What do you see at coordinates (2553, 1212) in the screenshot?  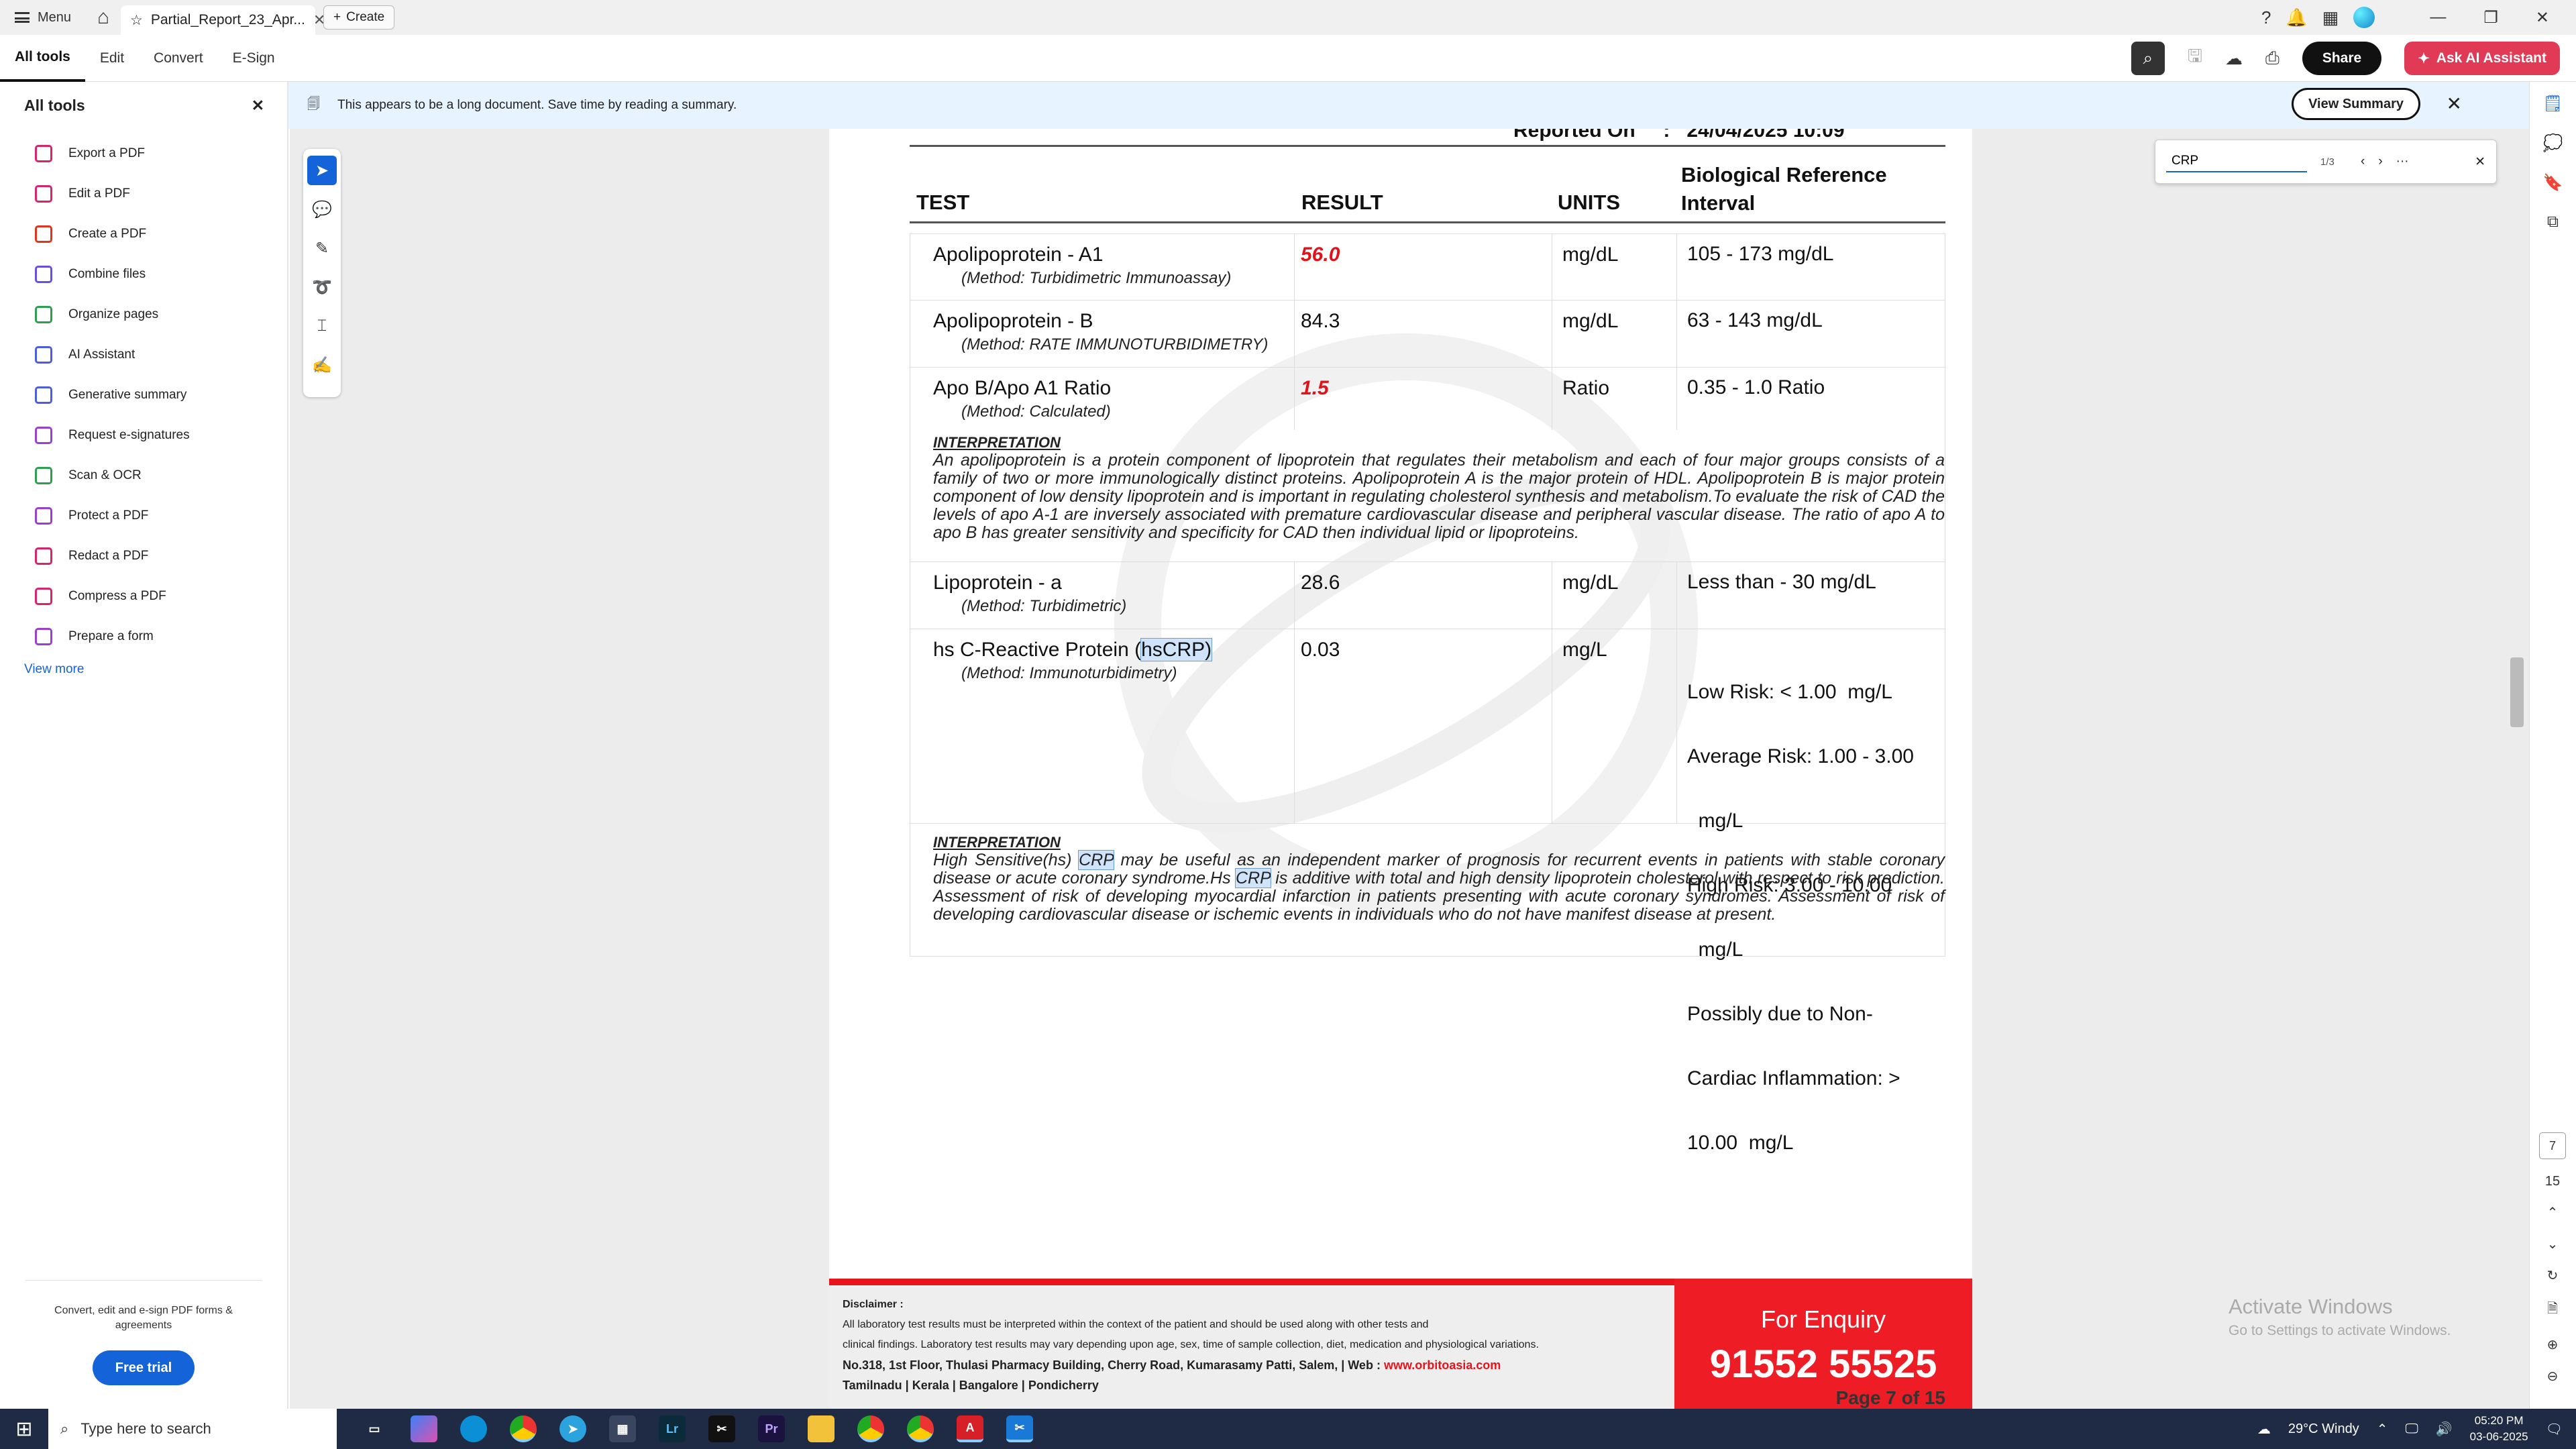 I see `prev-page-icon: ⌃` at bounding box center [2553, 1212].